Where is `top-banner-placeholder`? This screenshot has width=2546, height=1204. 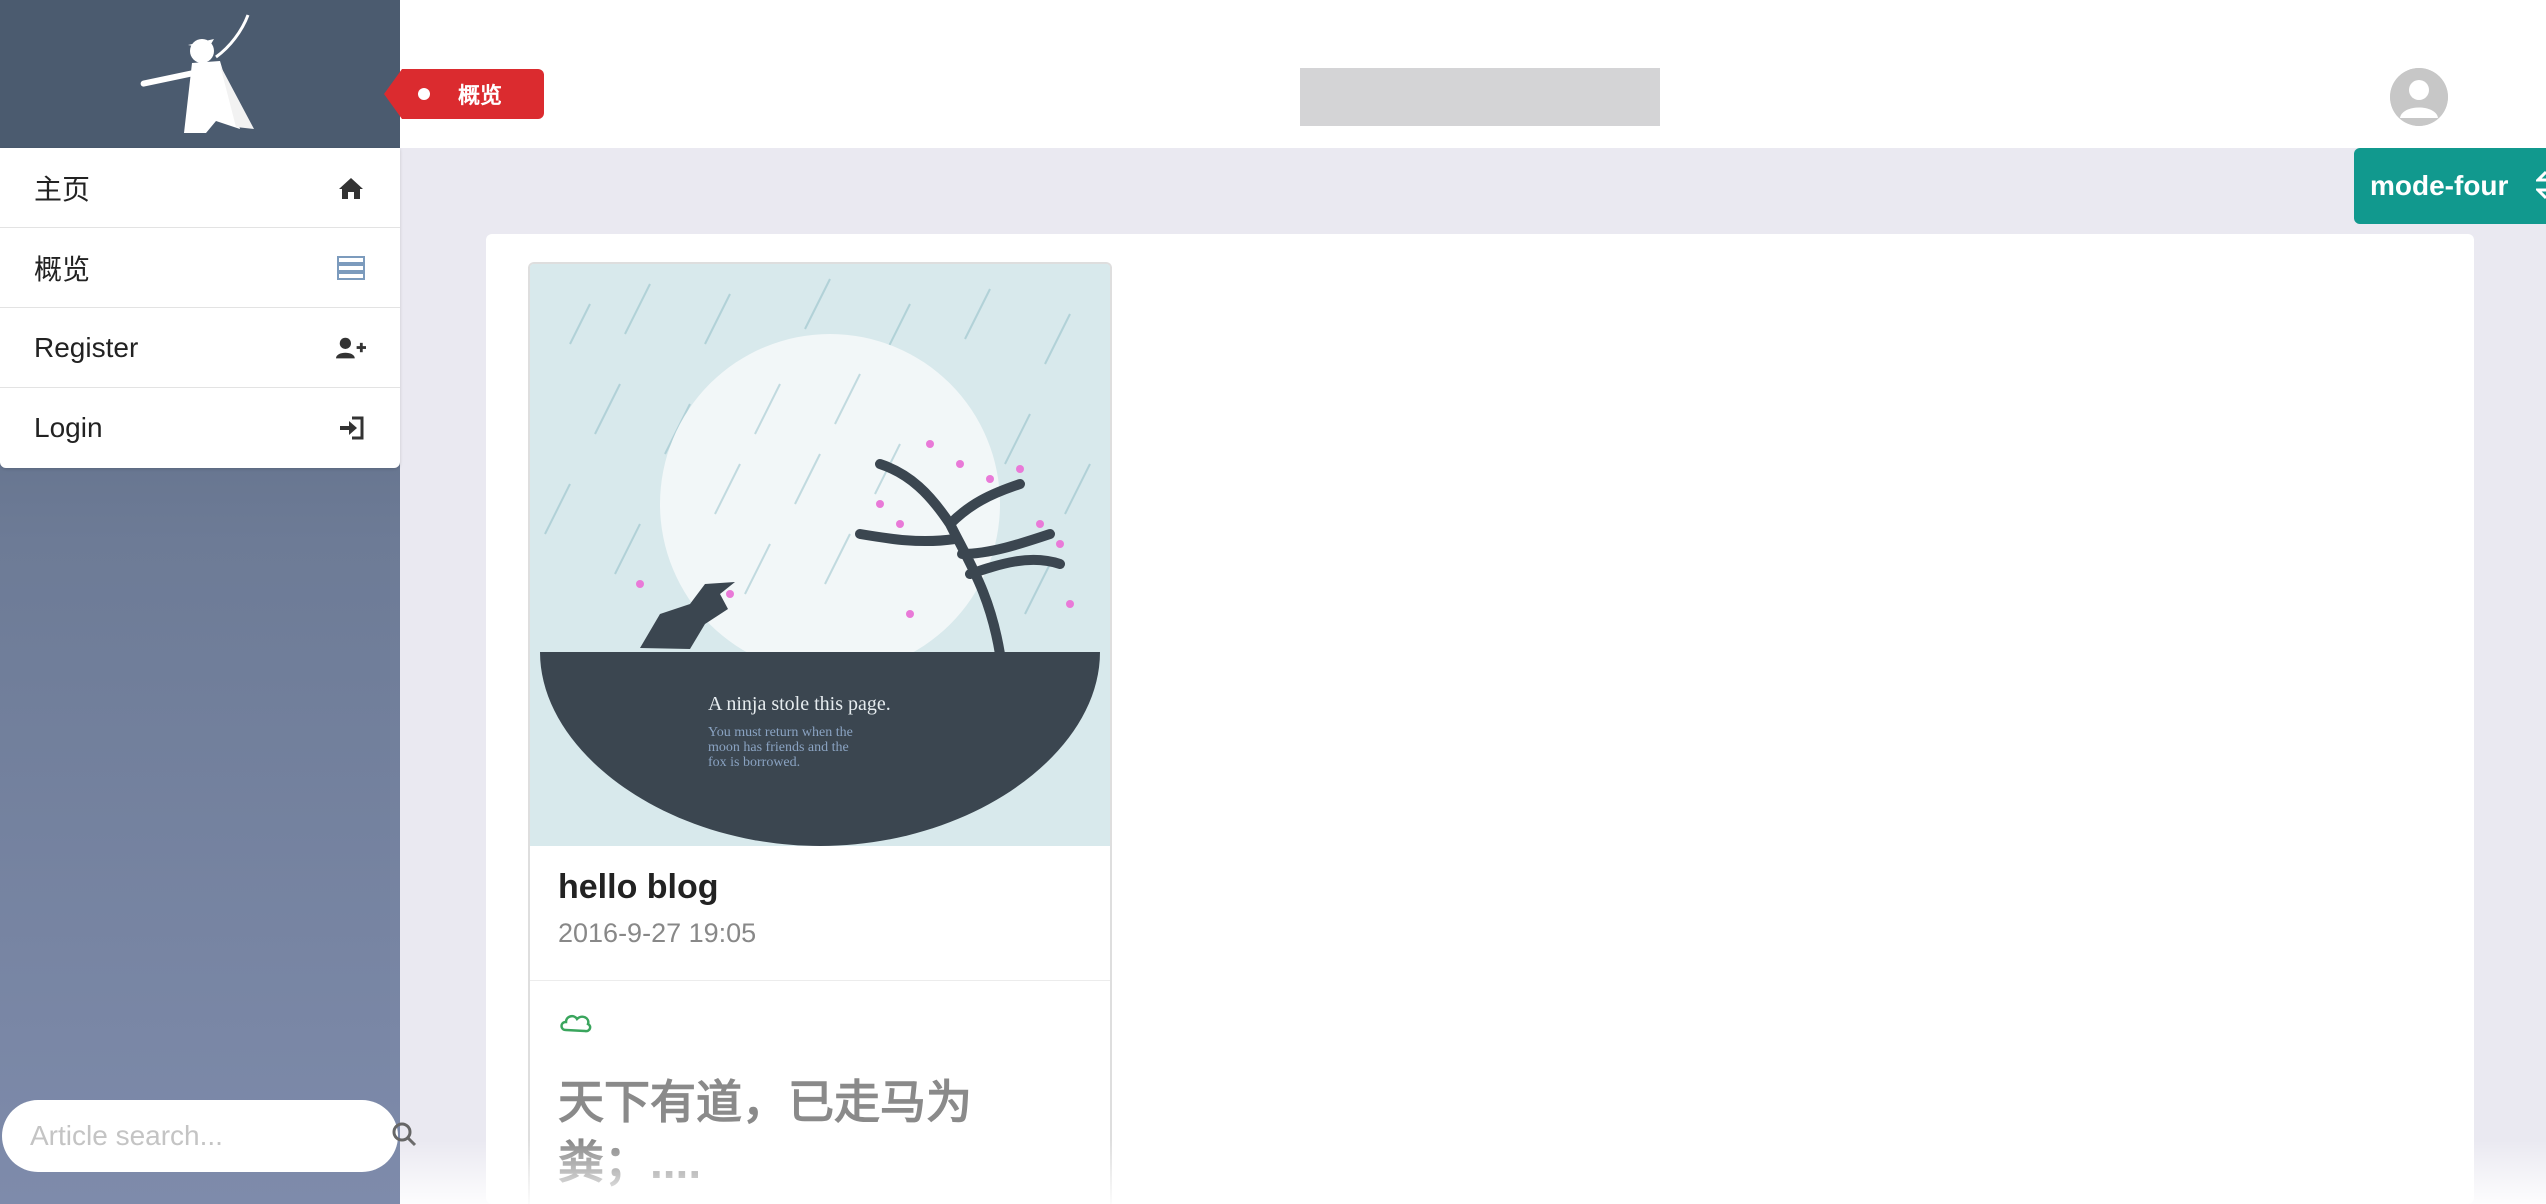
top-banner-placeholder is located at coordinates (1480, 97).